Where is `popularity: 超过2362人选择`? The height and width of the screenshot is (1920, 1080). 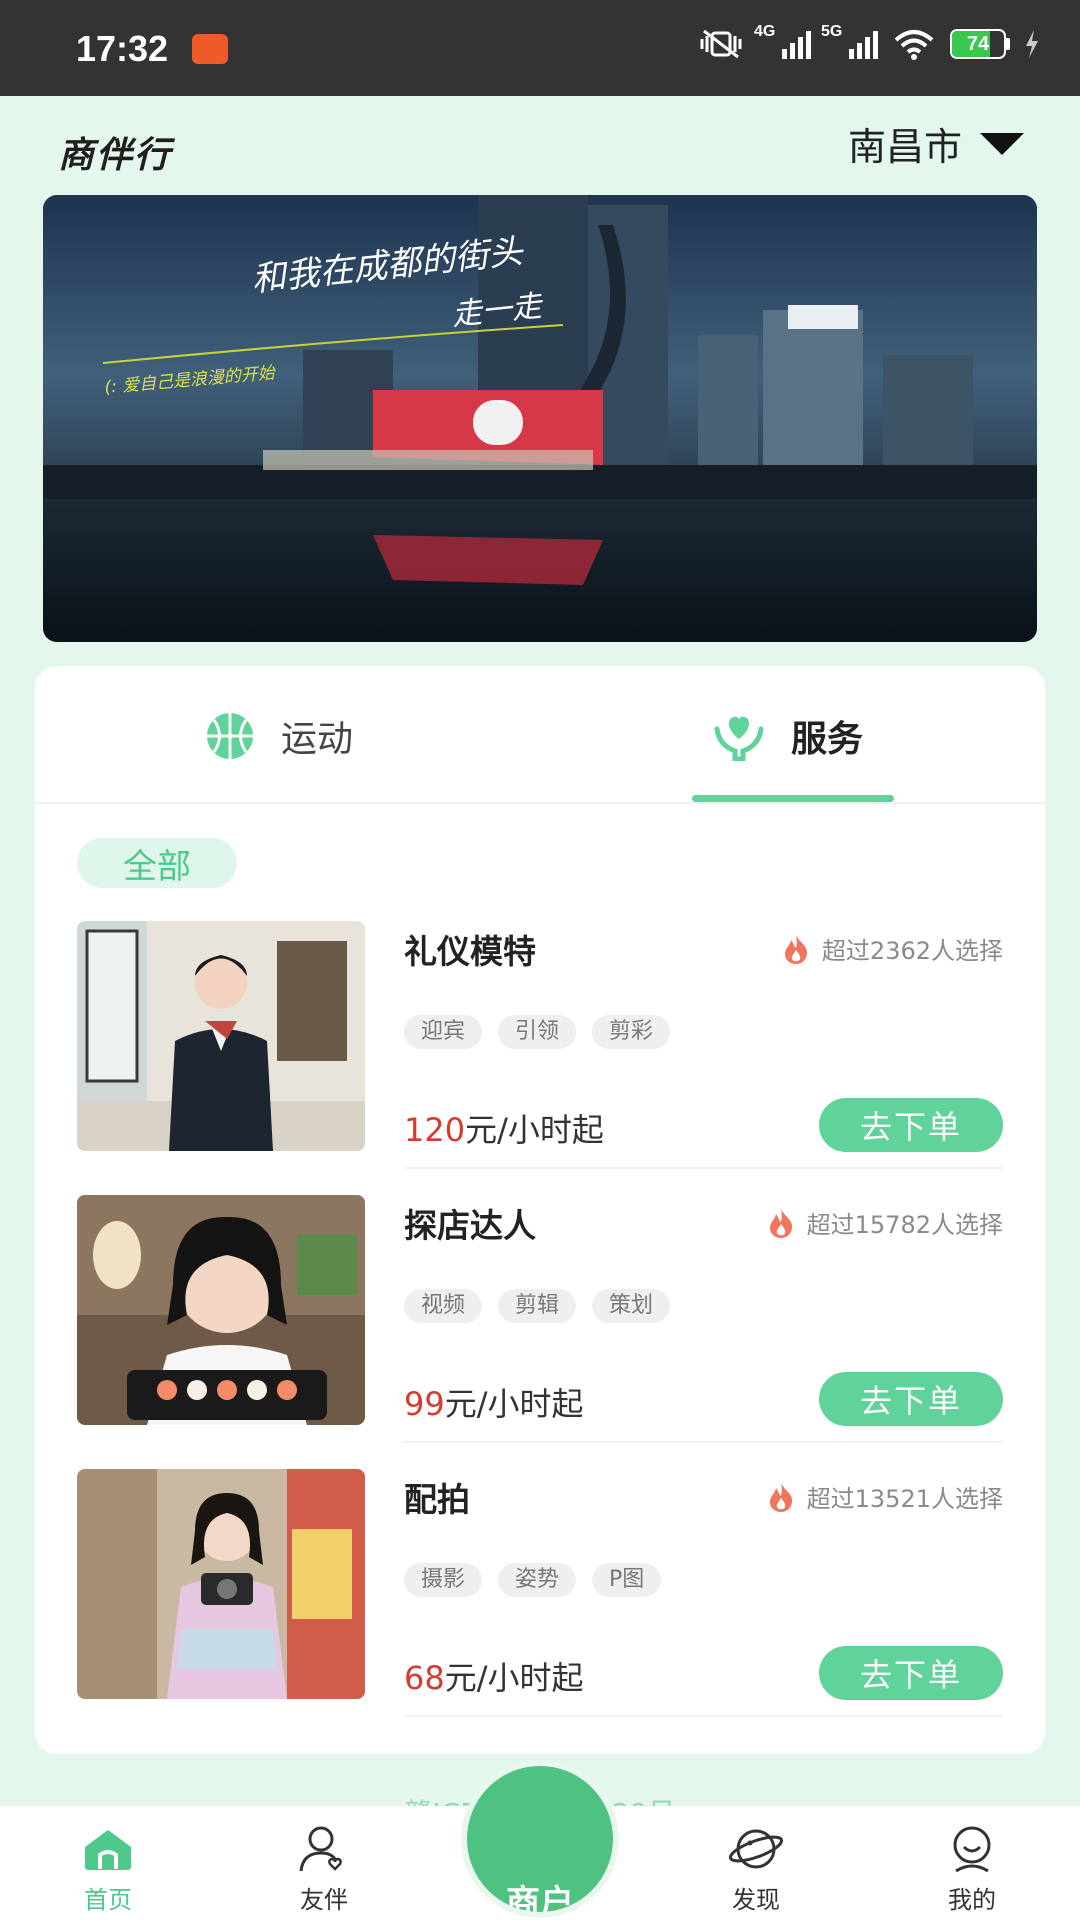
popularity: 超过2362人选择 is located at coordinates (891, 948).